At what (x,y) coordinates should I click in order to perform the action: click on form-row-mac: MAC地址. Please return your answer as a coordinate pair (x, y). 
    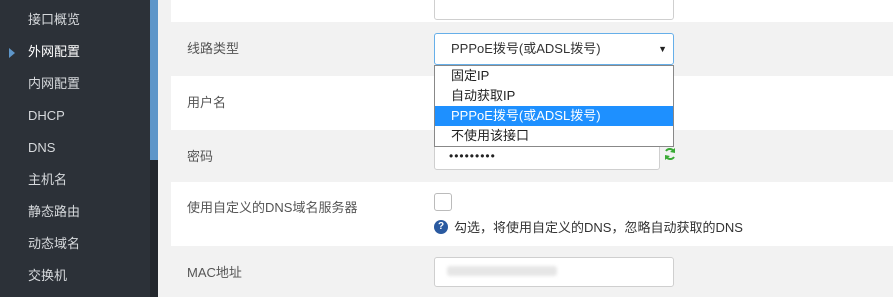
    Looking at the image, I should click on (532, 271).